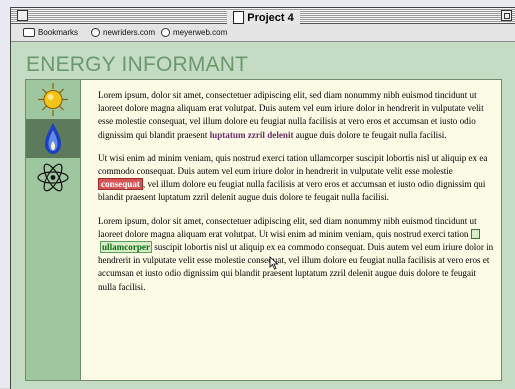 Image resolution: width=515 pixels, height=389 pixels. I want to click on icon-cell-flame, so click(53, 138).